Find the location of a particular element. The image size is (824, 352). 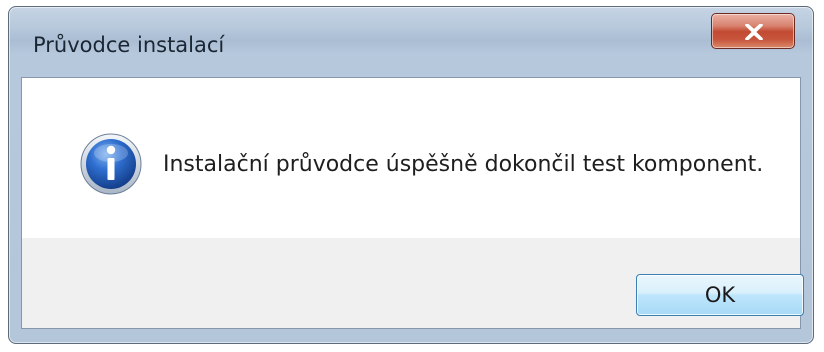

close-icon is located at coordinates (754, 32).